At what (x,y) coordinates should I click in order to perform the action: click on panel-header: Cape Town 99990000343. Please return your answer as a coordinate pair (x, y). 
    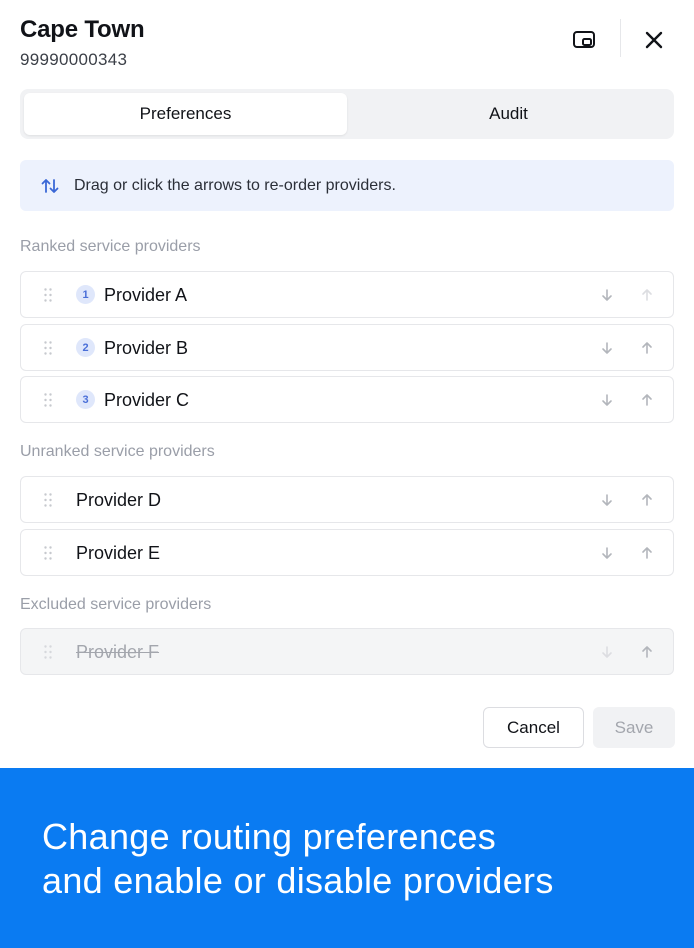
    Looking at the image, I should click on (347, 44).